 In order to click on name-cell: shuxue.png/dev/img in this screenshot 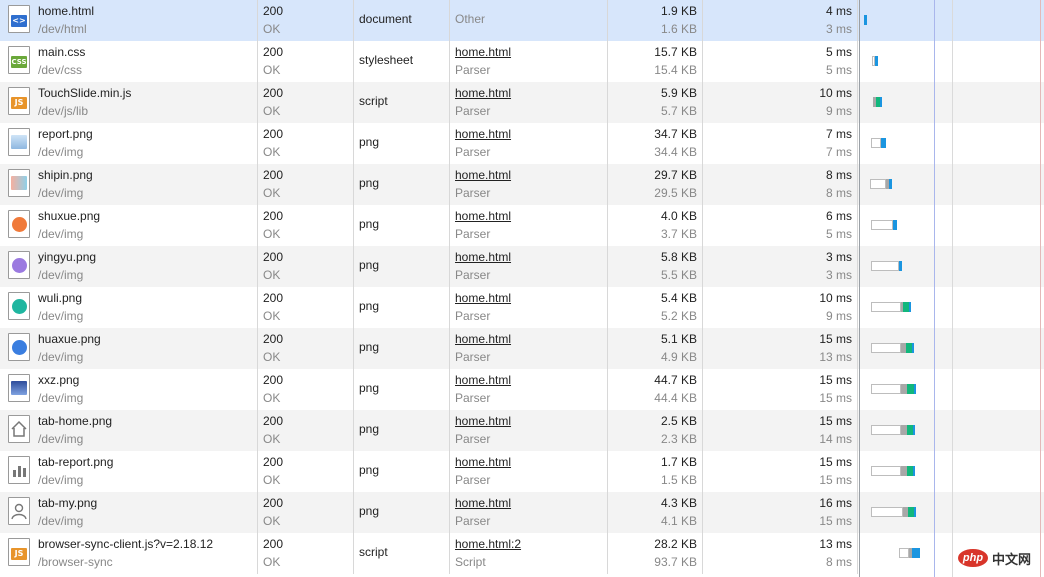, I will do `click(129, 225)`.